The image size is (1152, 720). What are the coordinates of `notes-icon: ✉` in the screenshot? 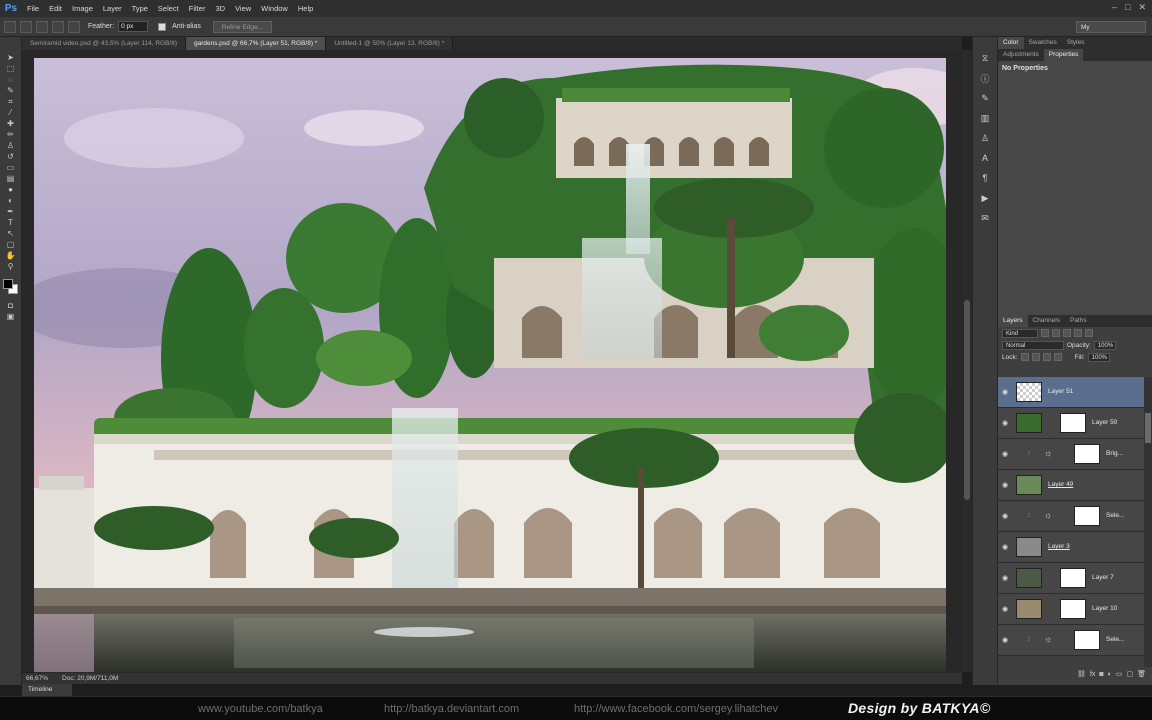 It's located at (985, 218).